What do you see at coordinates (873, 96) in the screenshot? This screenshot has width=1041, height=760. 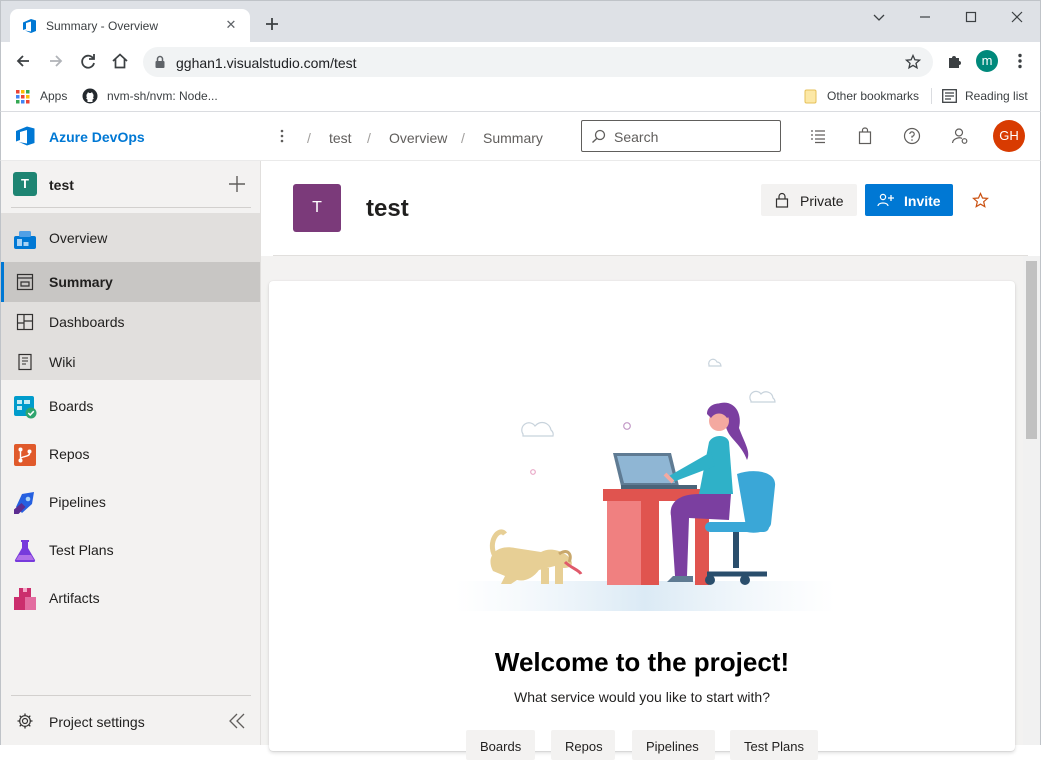 I see `bookmark-label: Other bookmarks` at bounding box center [873, 96].